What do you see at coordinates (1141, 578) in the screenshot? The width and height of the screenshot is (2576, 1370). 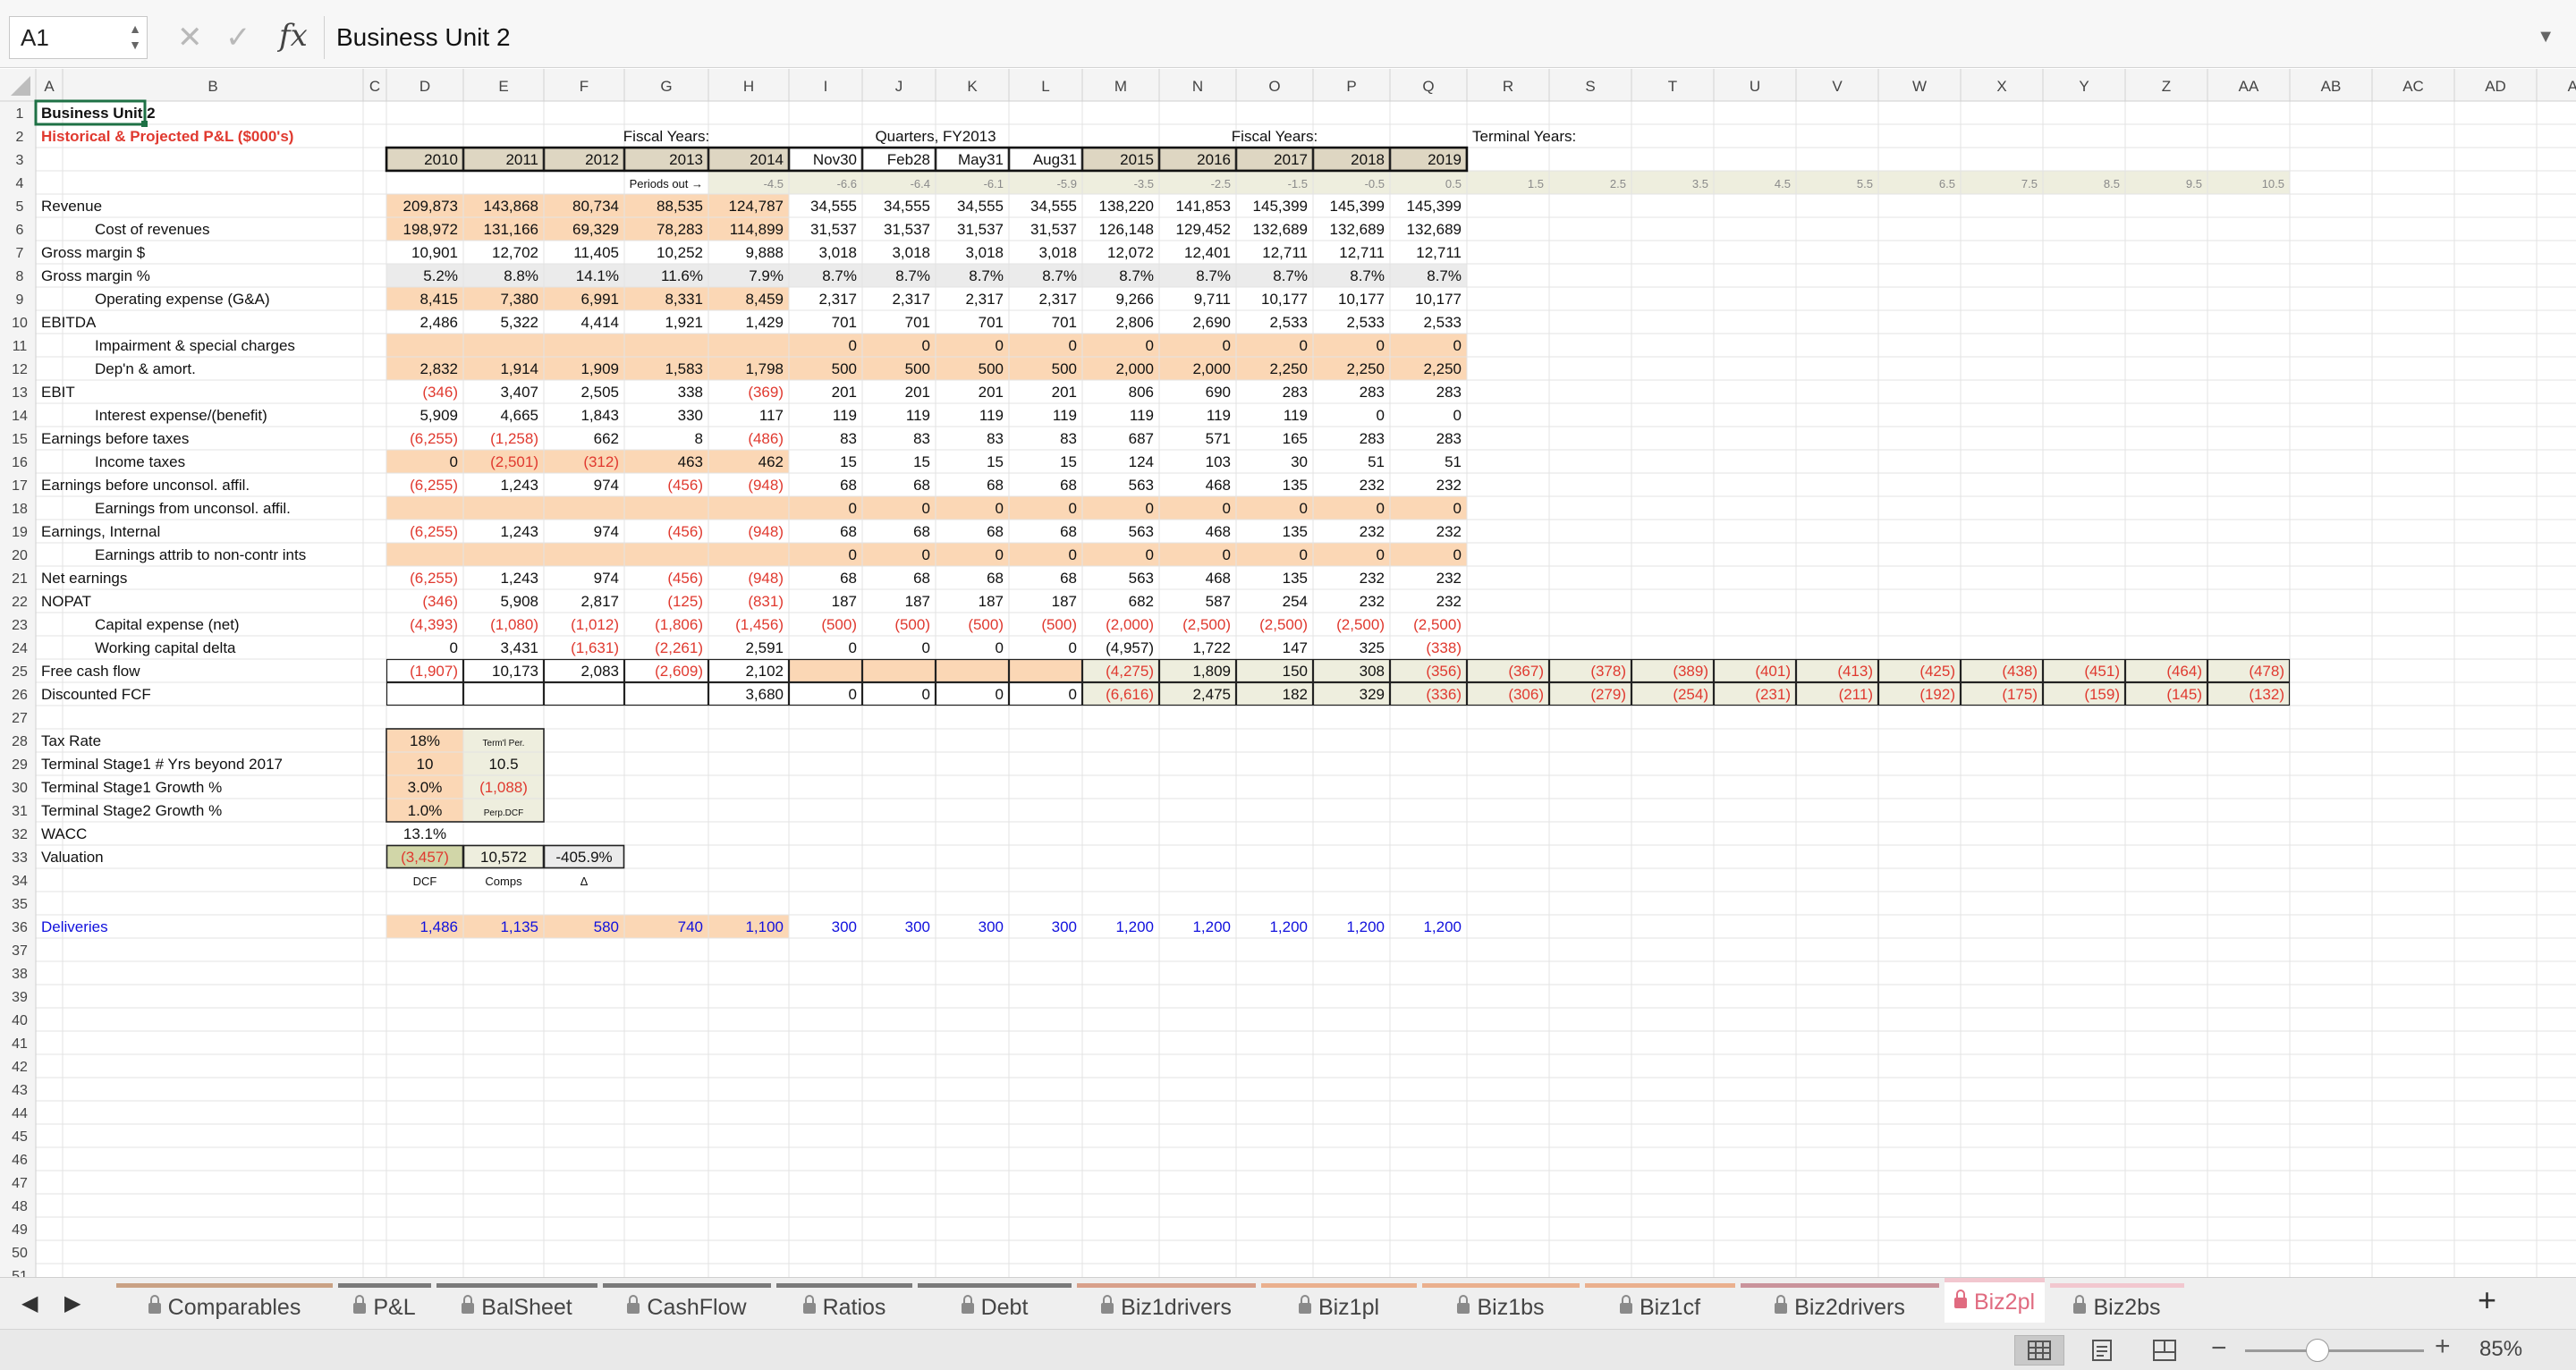 I see `cell-M21: 563` at bounding box center [1141, 578].